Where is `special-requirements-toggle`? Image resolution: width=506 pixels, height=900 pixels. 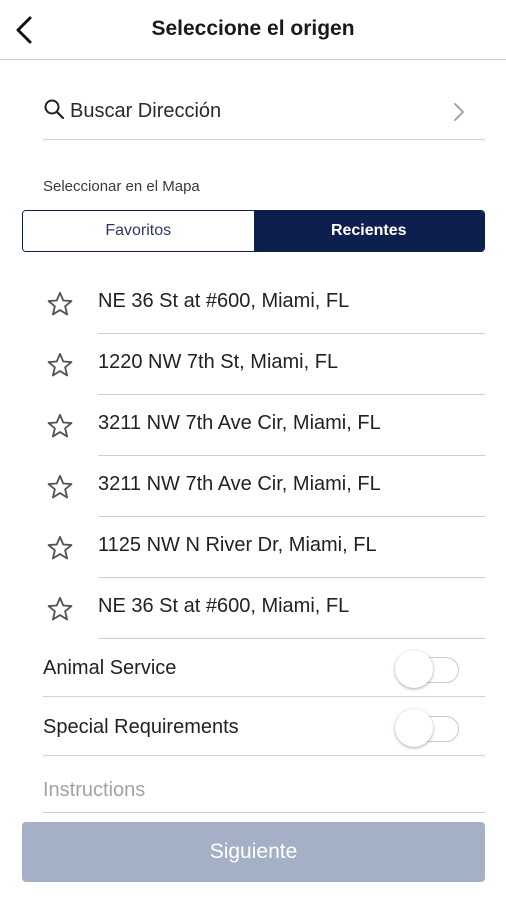
special-requirements-toggle is located at coordinates (429, 727).